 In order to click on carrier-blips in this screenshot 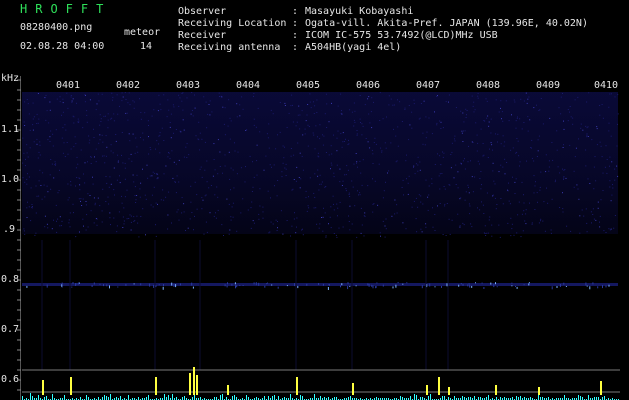, I will do `click(318, 286)`.